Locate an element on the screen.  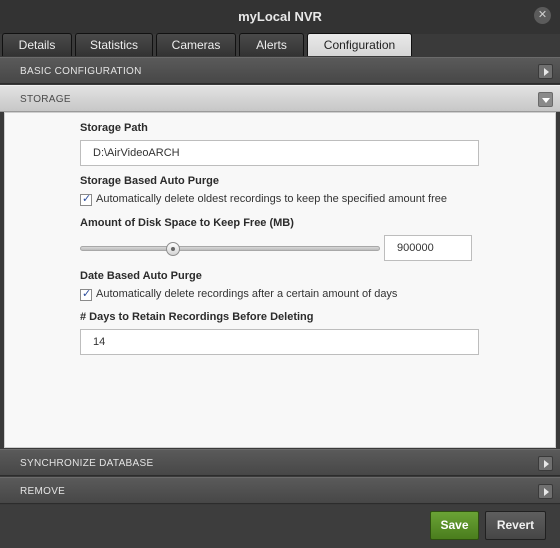
date-auto-purge-label: Date Based Auto Purge is located at coordinates (141, 276).